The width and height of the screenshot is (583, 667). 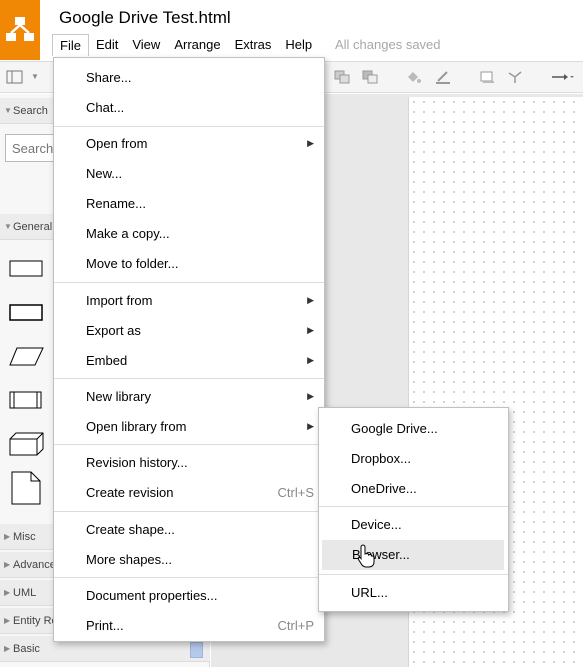 I want to click on menu-item-open-library-from: Open library from ▶, so click(x=189, y=427).